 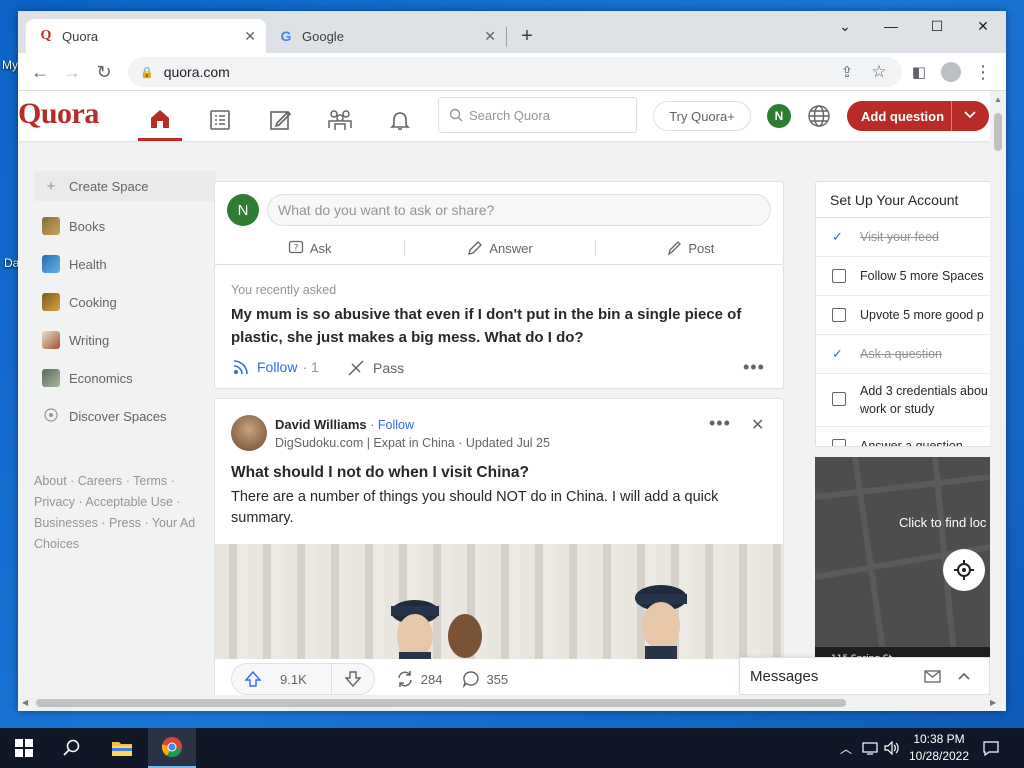 I want to click on horizontal-scroll-thumb, so click(x=441, y=703).